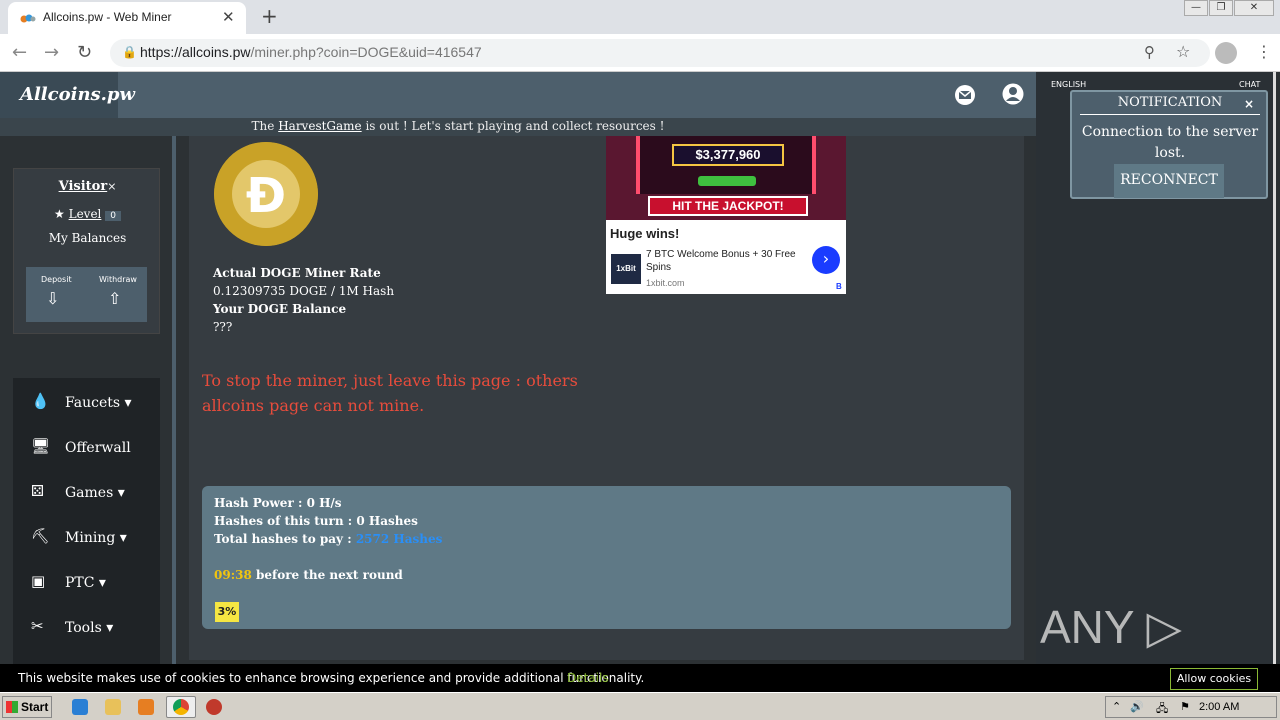  I want to click on site-logo: Allcoins.pw, so click(67, 95).